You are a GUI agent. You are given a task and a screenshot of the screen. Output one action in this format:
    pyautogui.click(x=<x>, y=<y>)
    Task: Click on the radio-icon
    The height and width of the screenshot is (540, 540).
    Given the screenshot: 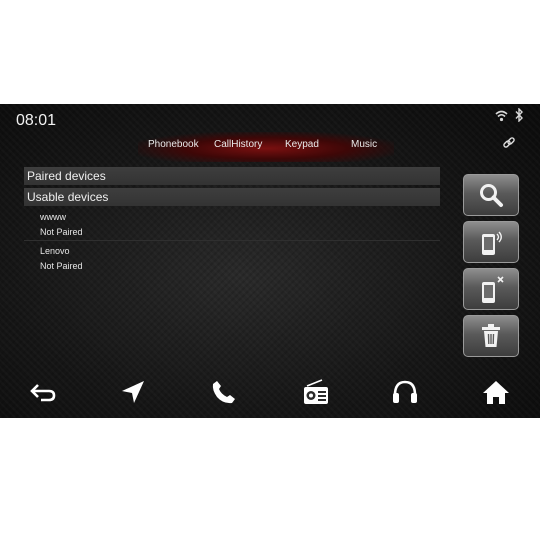 What is the action you would take?
    pyautogui.click(x=316, y=394)
    